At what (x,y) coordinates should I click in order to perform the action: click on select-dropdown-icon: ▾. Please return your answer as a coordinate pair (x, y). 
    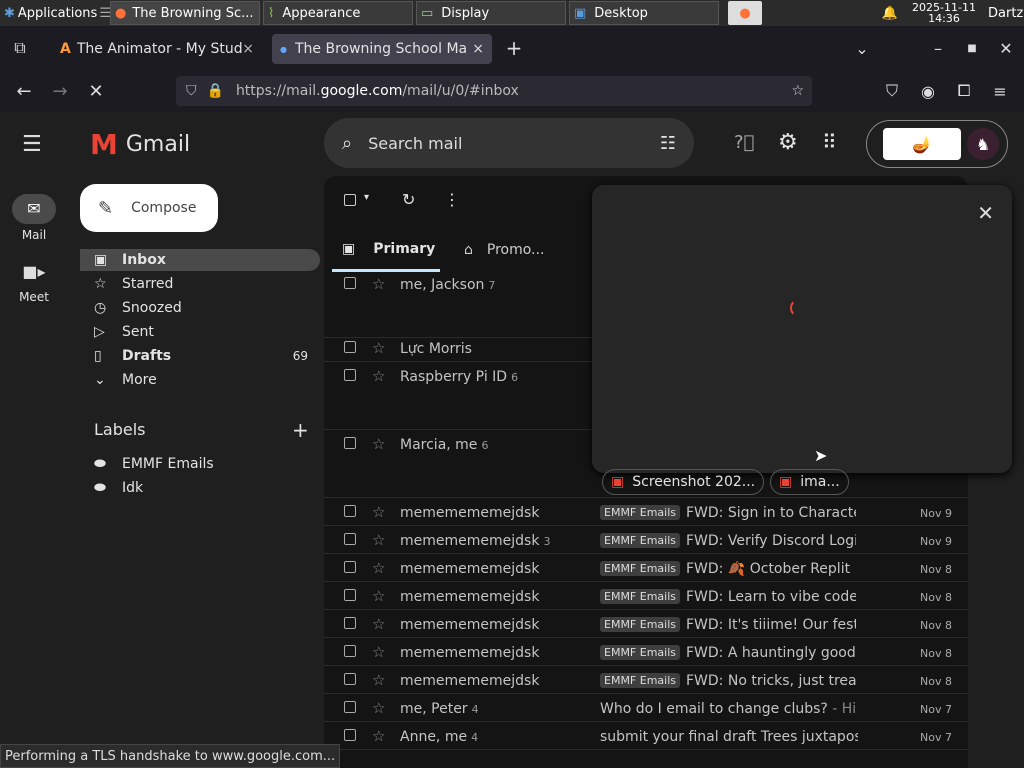
    Looking at the image, I should click on (366, 197).